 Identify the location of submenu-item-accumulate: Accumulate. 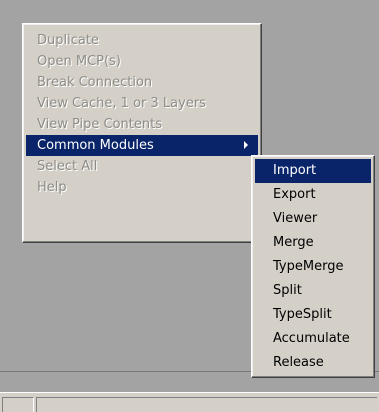
(313, 339).